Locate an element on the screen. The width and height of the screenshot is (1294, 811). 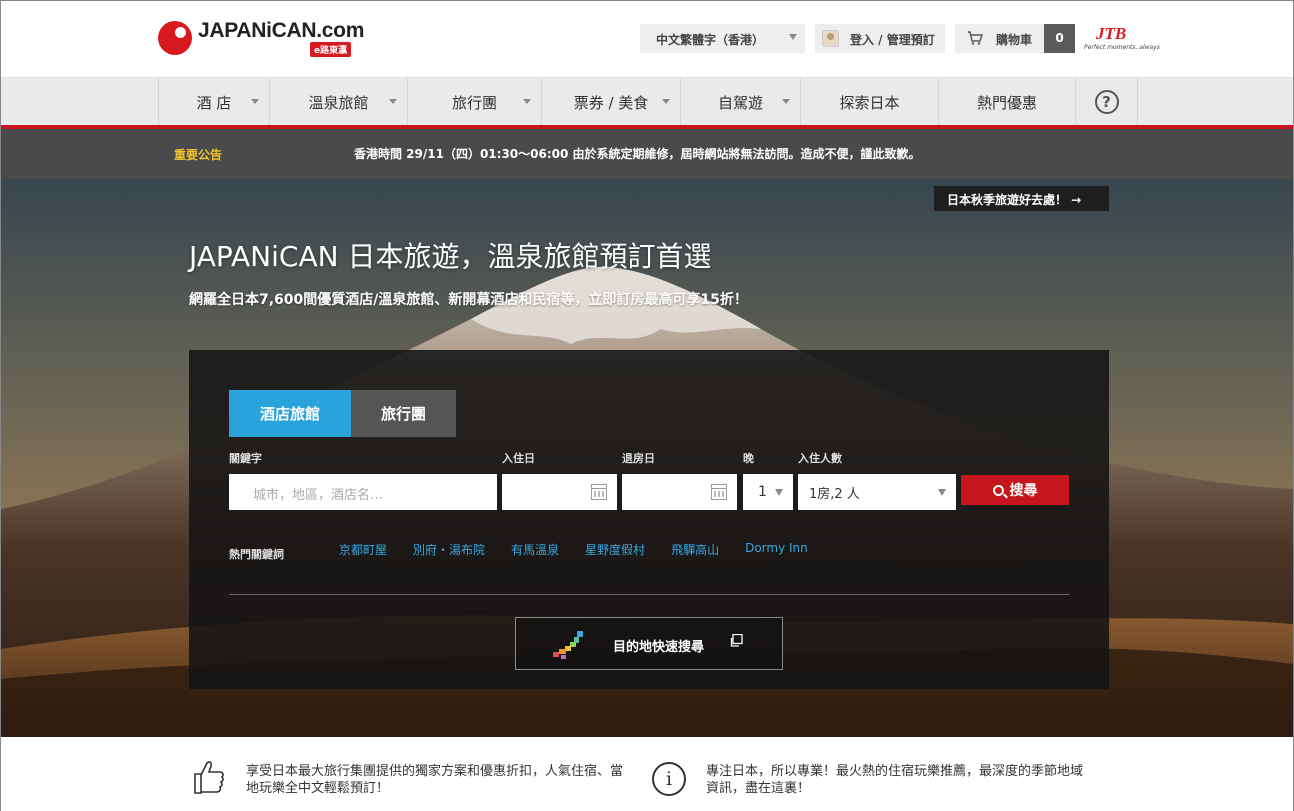
tab-hotel: 酒店旅館 is located at coordinates (290, 413).